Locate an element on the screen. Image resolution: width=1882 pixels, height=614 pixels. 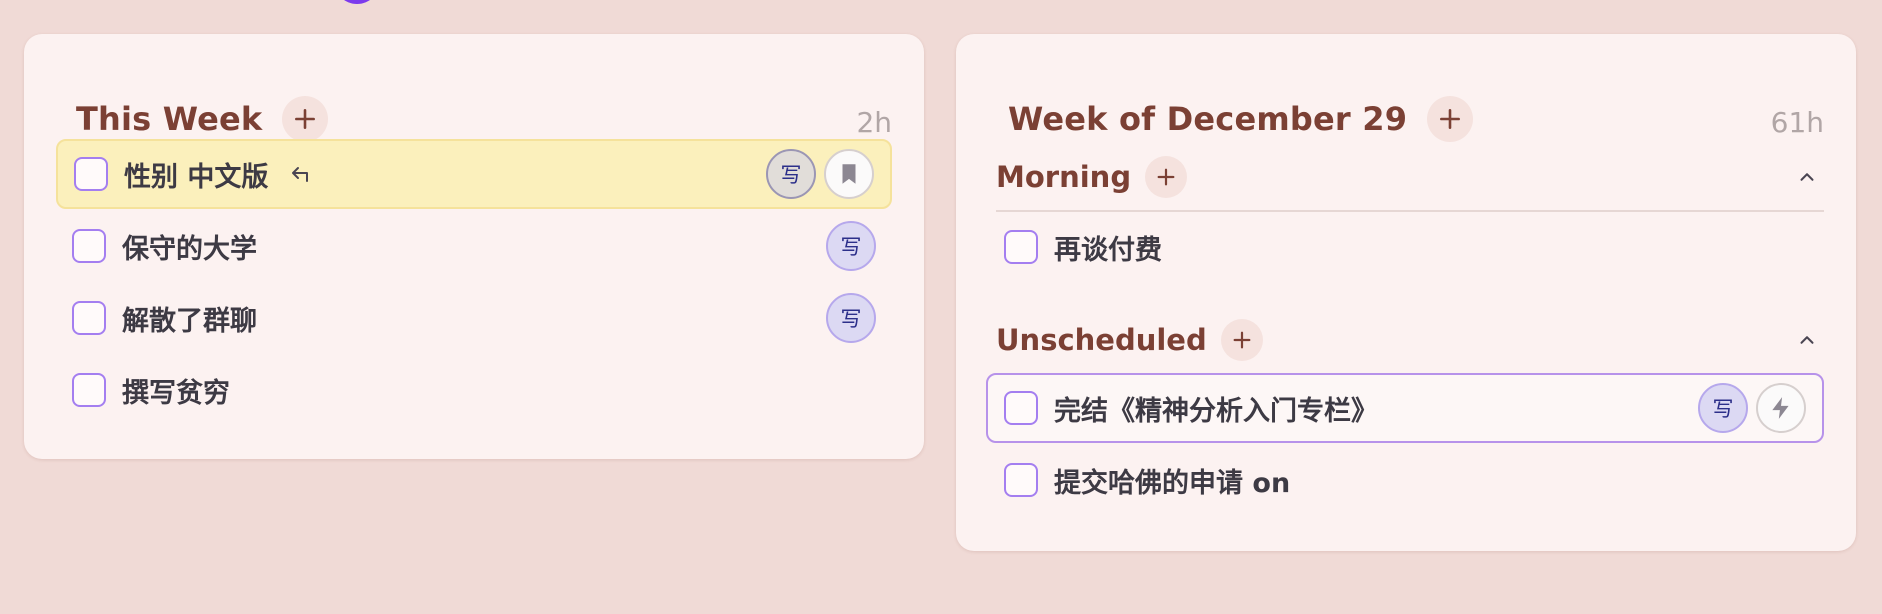
total-hours: 2h is located at coordinates (874, 122).